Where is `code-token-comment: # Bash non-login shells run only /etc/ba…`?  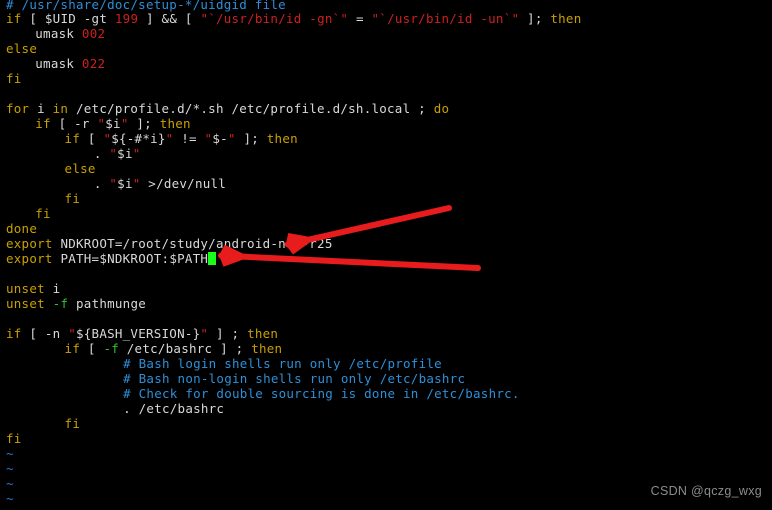 code-token-comment: # Bash non-login shells run only /etc/ba… is located at coordinates (294, 378).